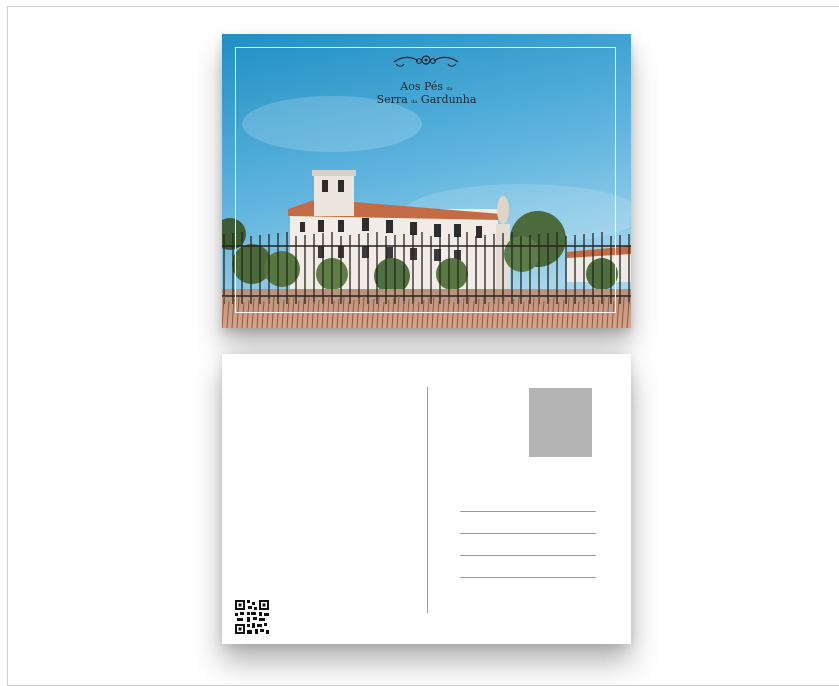  Describe the element at coordinates (426, 61) in the screenshot. I see `flourish-ornament-icon` at that location.